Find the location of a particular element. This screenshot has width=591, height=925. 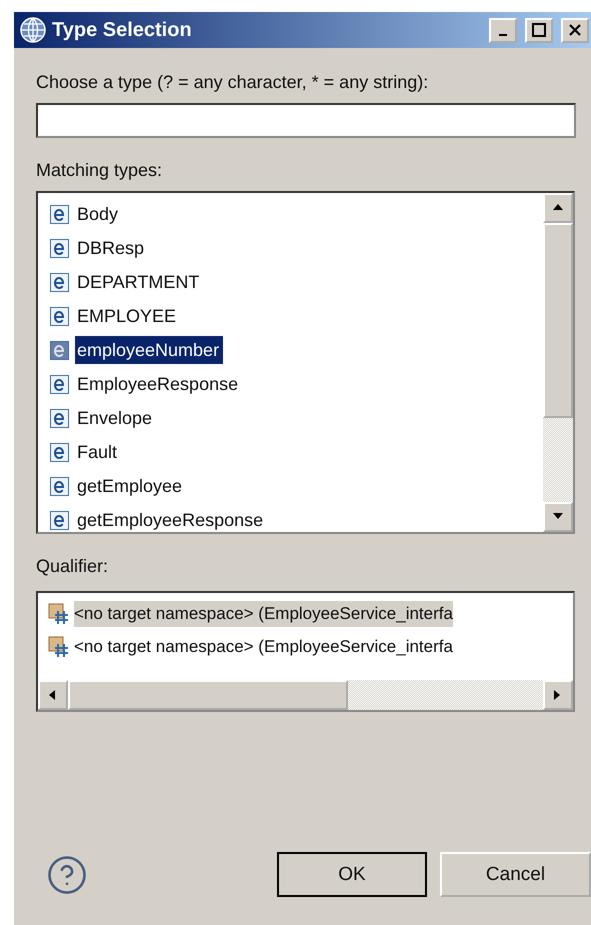

close-icon is located at coordinates (575, 30).